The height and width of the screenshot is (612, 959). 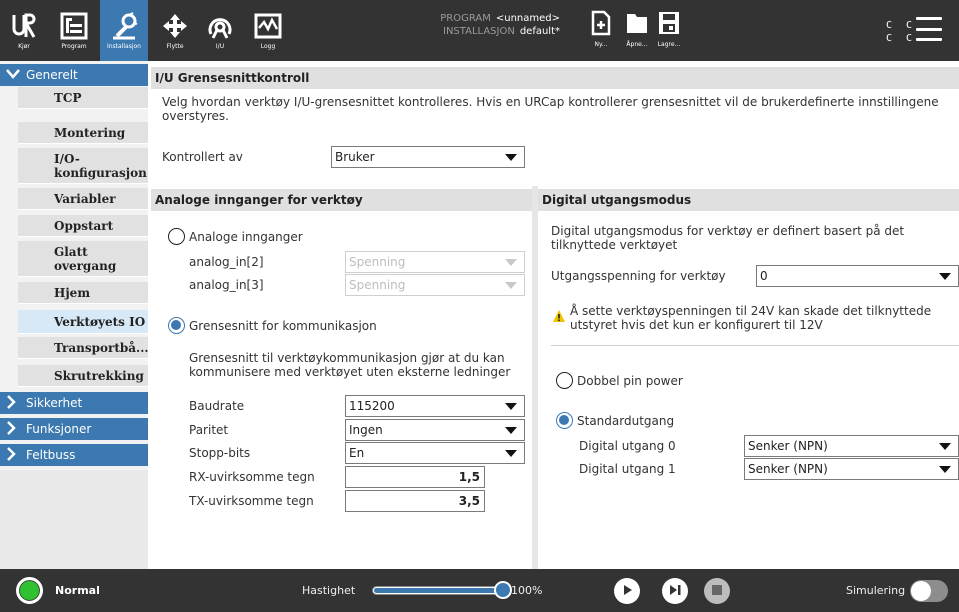 I want to click on sidebar-group-label: Generelt, so click(x=52, y=75).